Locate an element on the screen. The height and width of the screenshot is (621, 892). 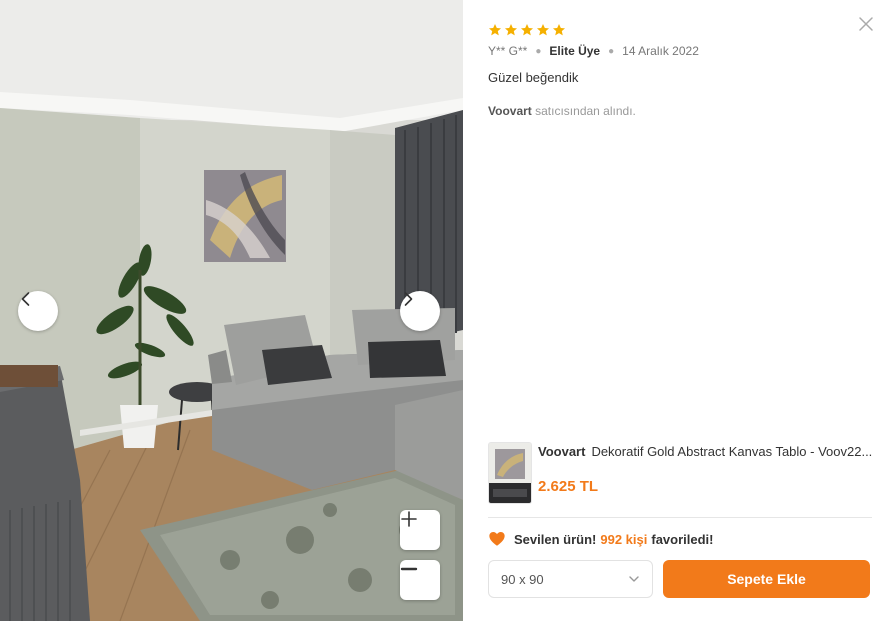
chevron-left-icon is located at coordinates (25, 299).